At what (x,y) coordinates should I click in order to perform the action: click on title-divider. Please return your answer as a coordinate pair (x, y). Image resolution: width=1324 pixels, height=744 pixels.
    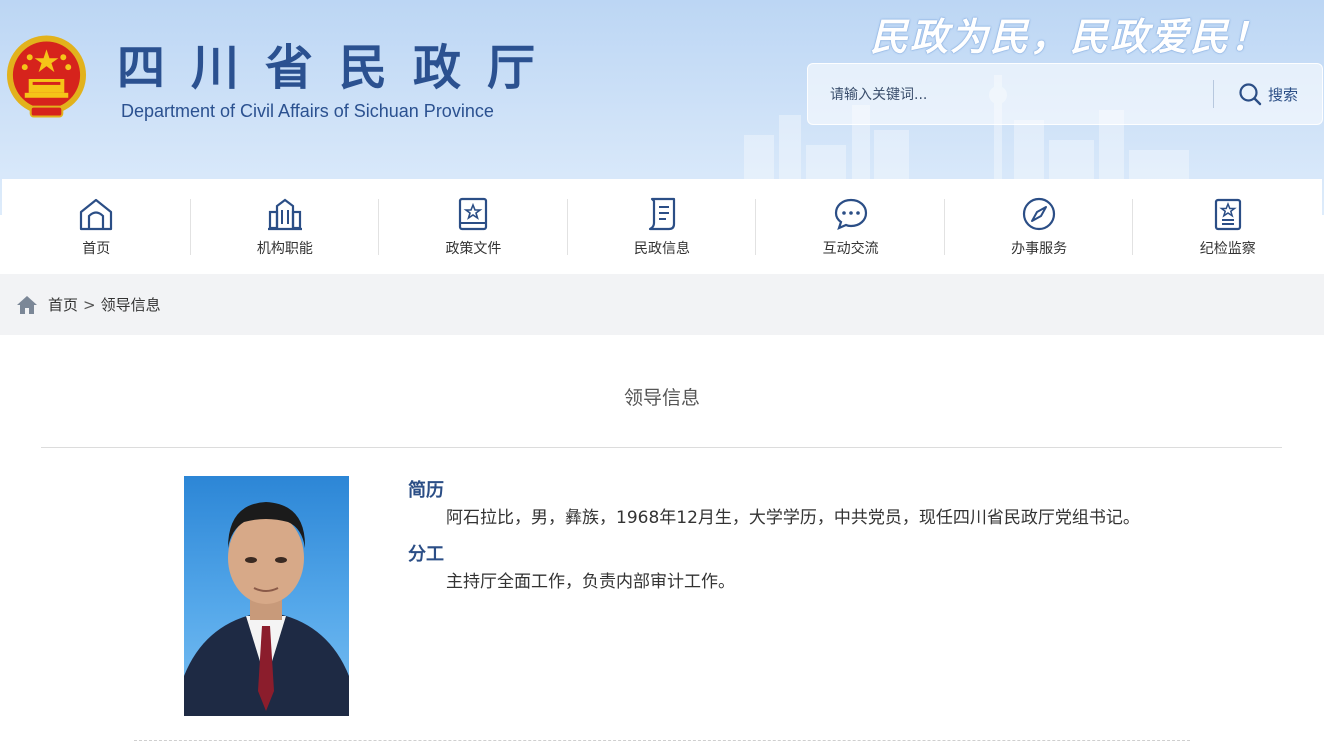
    Looking at the image, I should click on (661, 447).